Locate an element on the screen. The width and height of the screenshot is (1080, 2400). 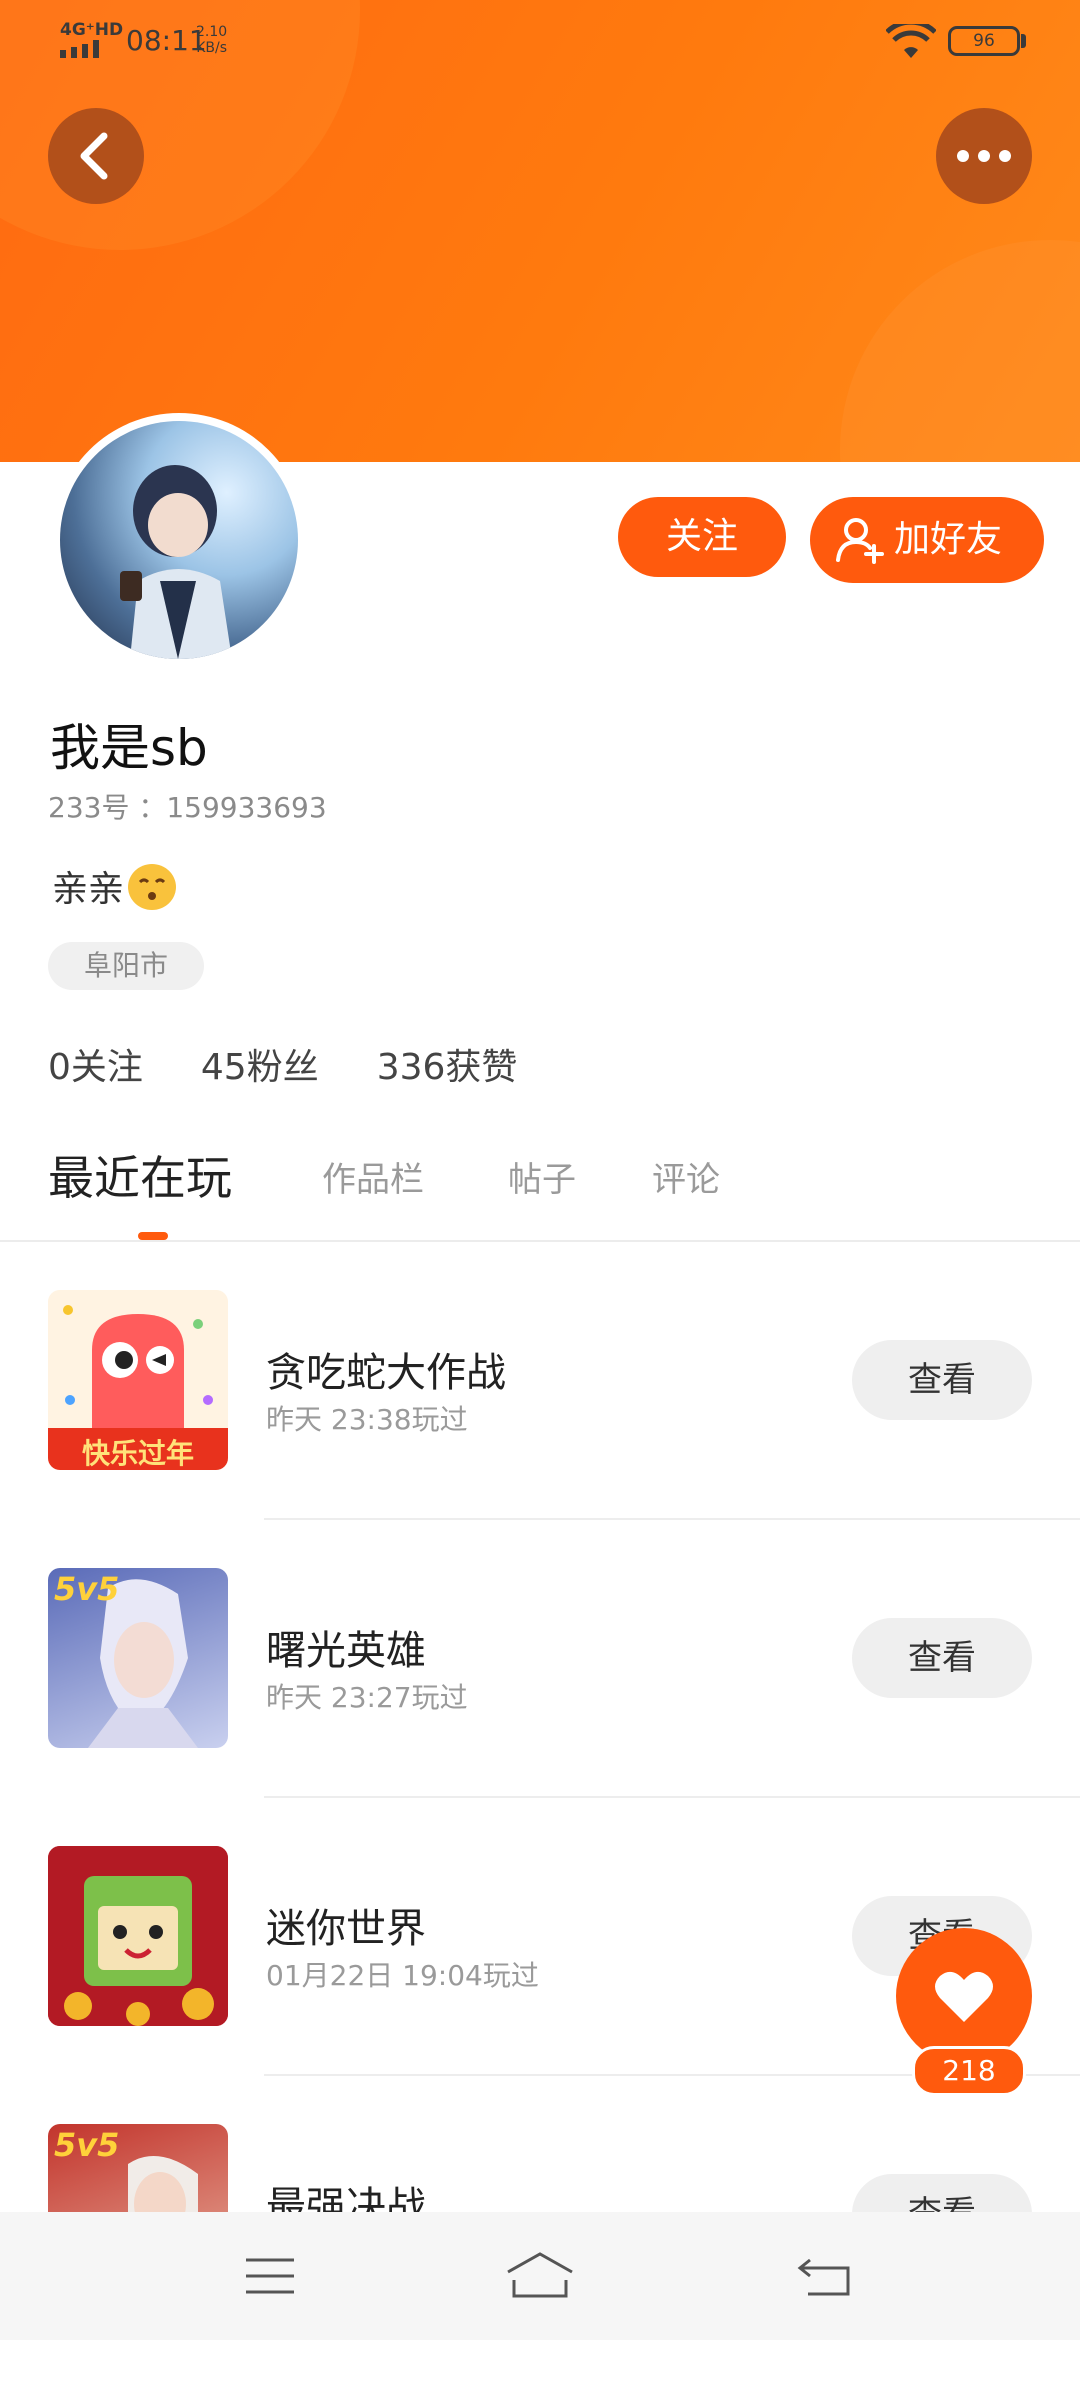
game-title: 迷你世界 is located at coordinates (346, 1929).